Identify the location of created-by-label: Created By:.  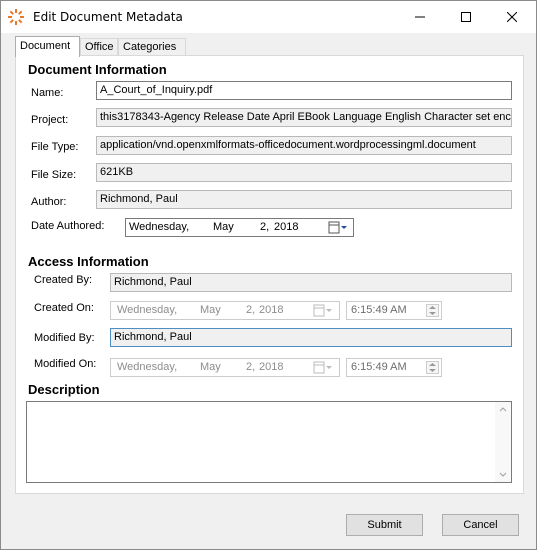
(63, 280).